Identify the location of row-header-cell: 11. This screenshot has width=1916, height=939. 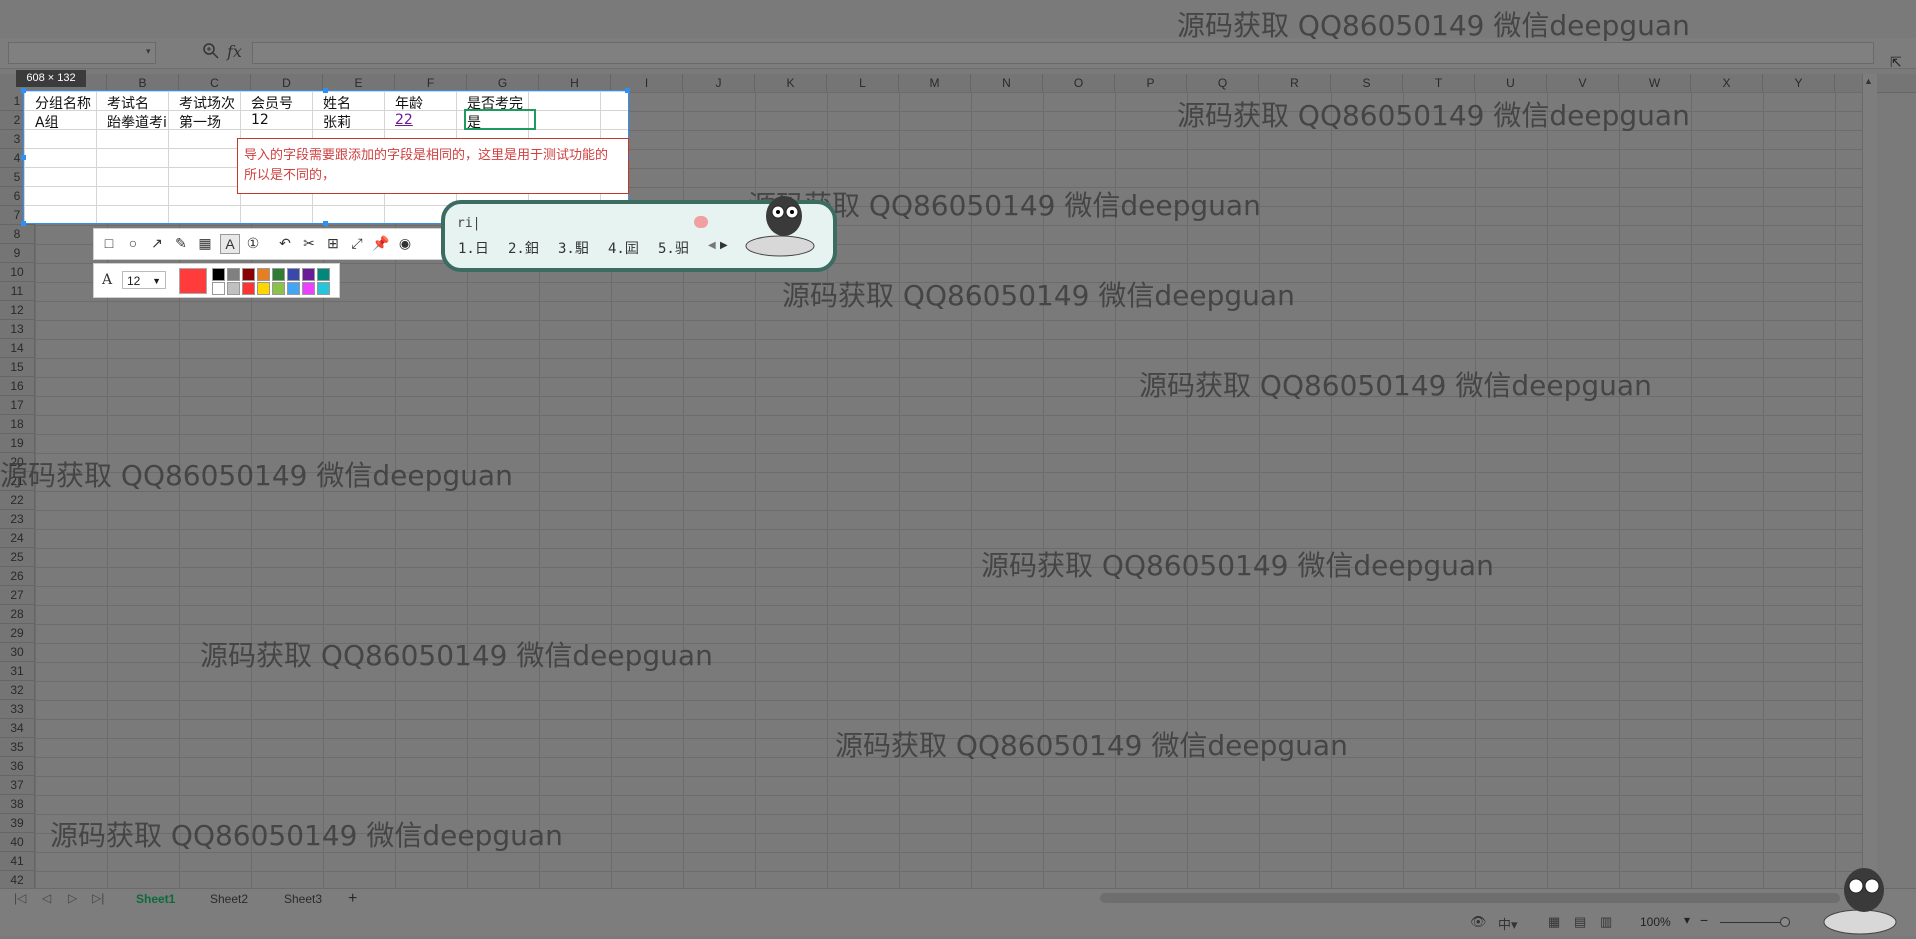
(17, 291).